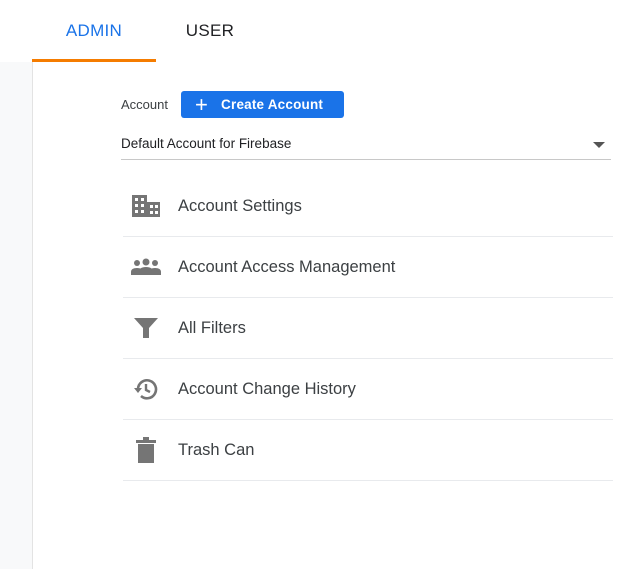  What do you see at coordinates (206, 143) in the screenshot?
I see `account-selector-value: Default Account for Firebase` at bounding box center [206, 143].